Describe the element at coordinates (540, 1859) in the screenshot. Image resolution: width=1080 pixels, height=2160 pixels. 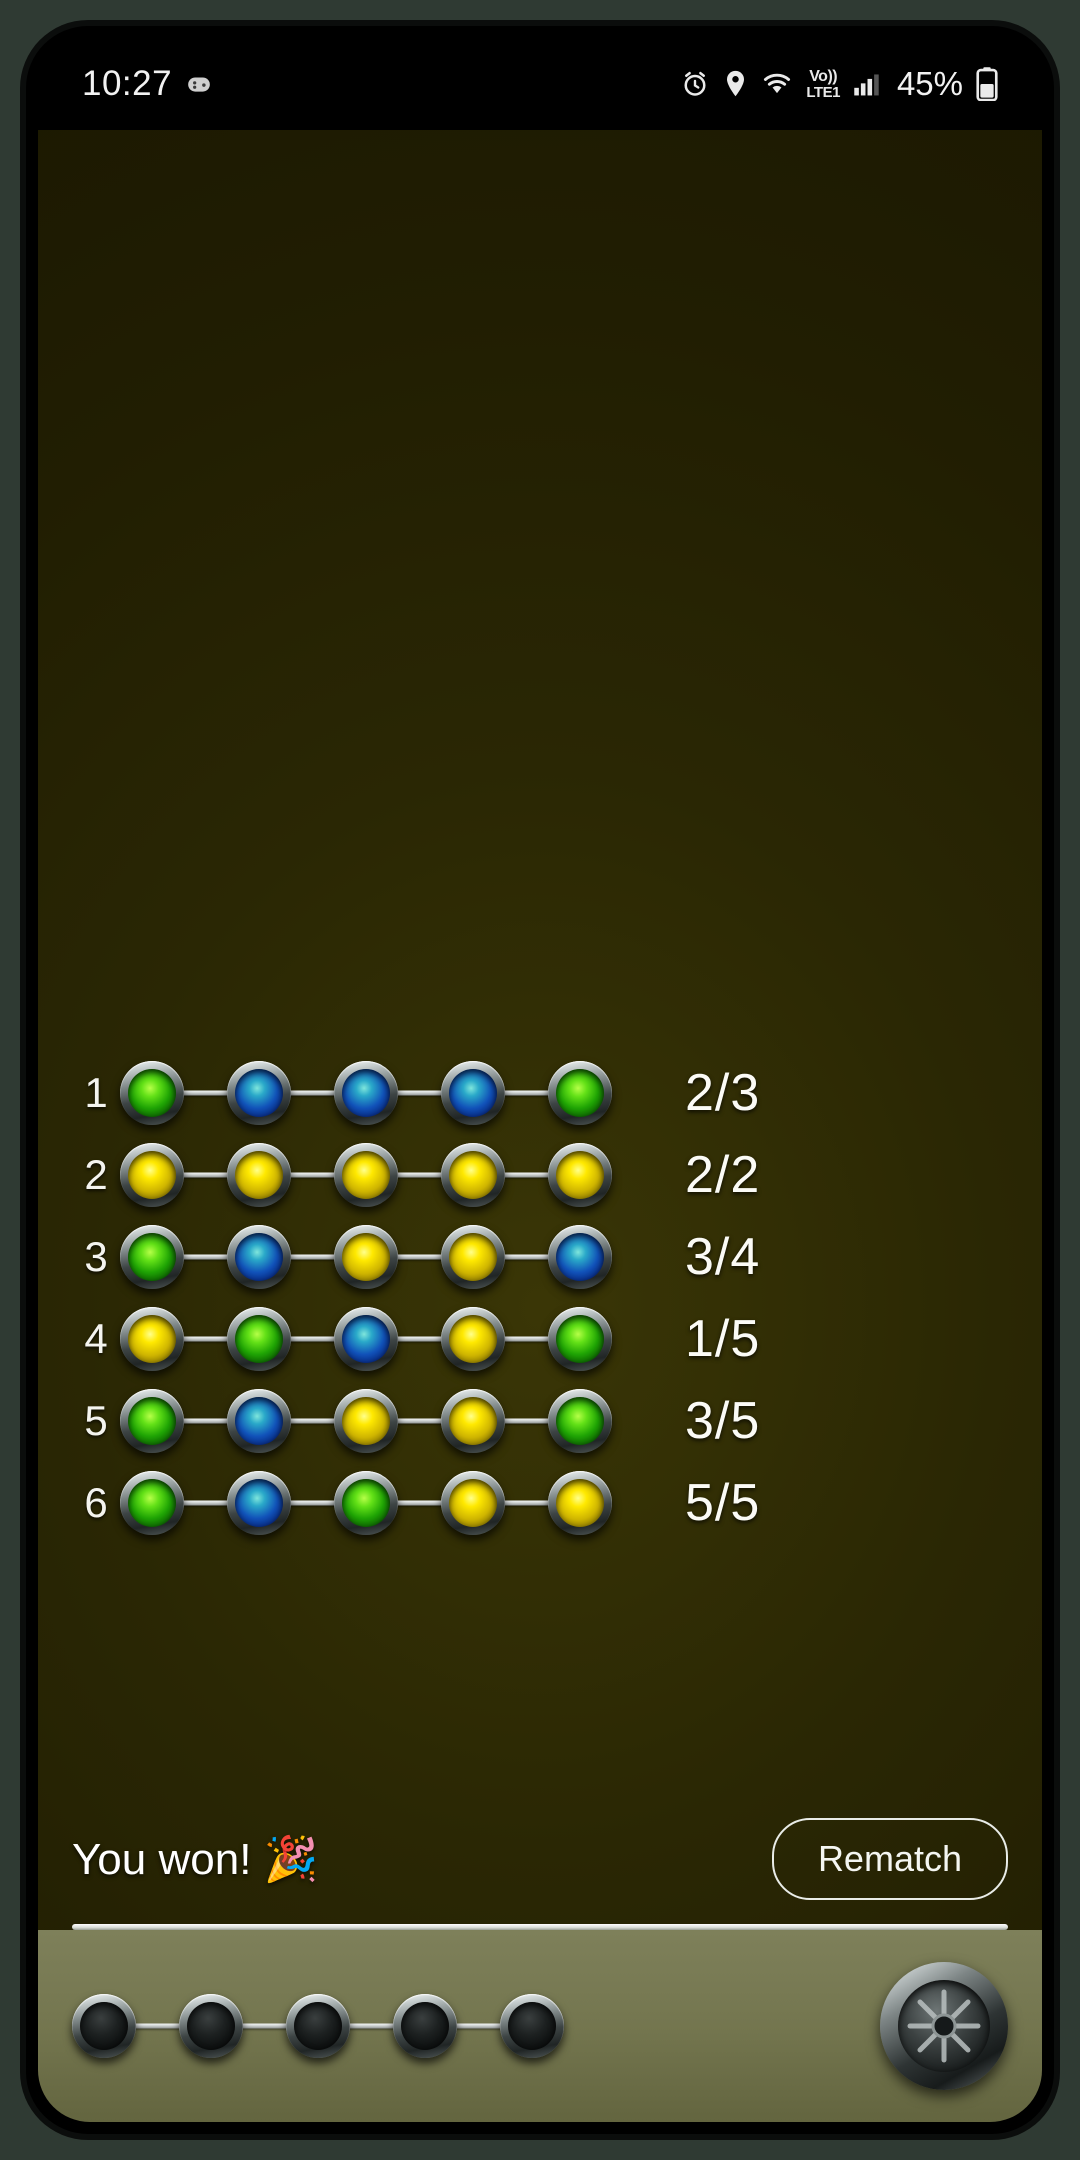
I see `result-bar: You won! 🎉 Rematch` at that location.